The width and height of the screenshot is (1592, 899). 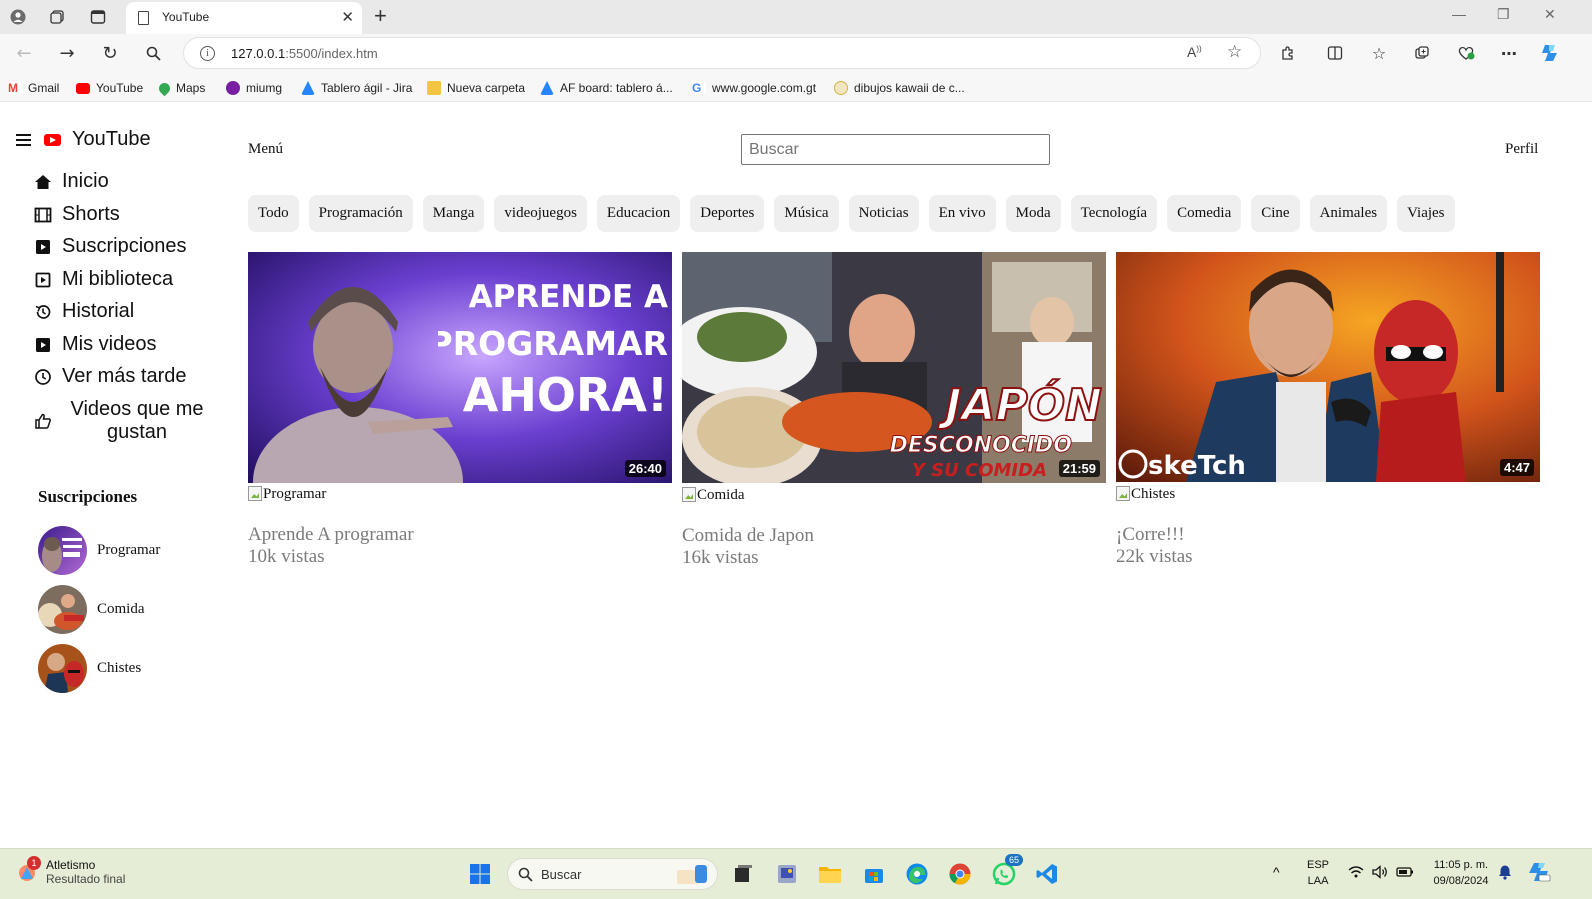 I want to click on language-indicator: ESP LAA, so click(x=1318, y=873).